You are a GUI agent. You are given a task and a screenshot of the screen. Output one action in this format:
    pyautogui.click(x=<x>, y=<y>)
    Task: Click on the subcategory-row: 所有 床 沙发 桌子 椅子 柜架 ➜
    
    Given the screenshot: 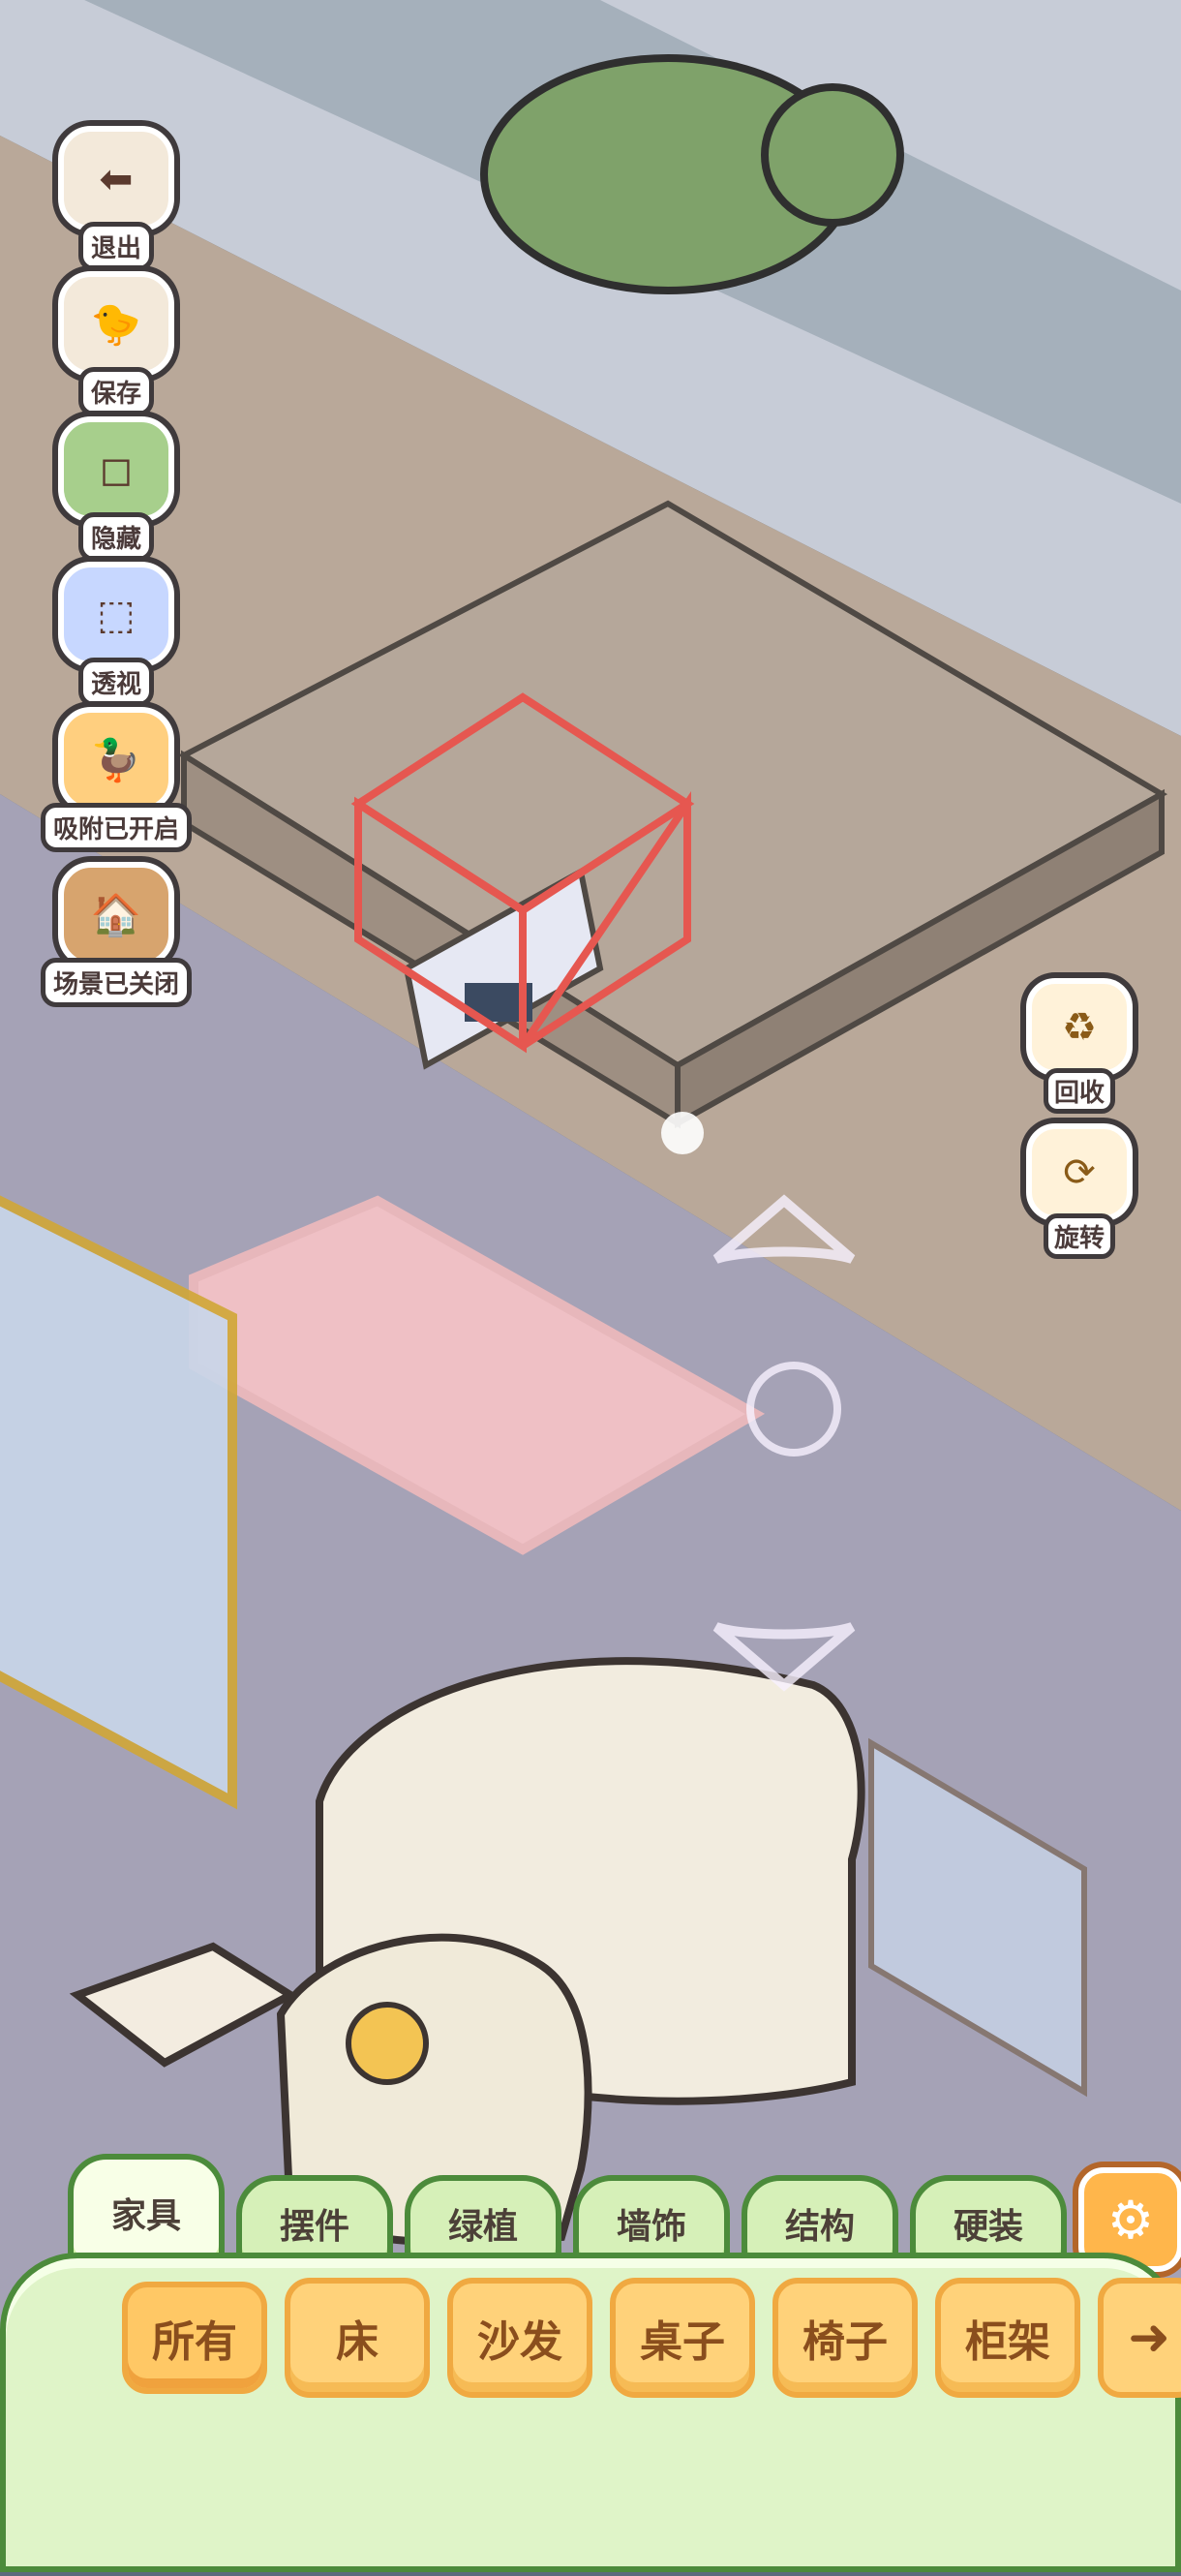 What is the action you would take?
    pyautogui.click(x=651, y=2338)
    